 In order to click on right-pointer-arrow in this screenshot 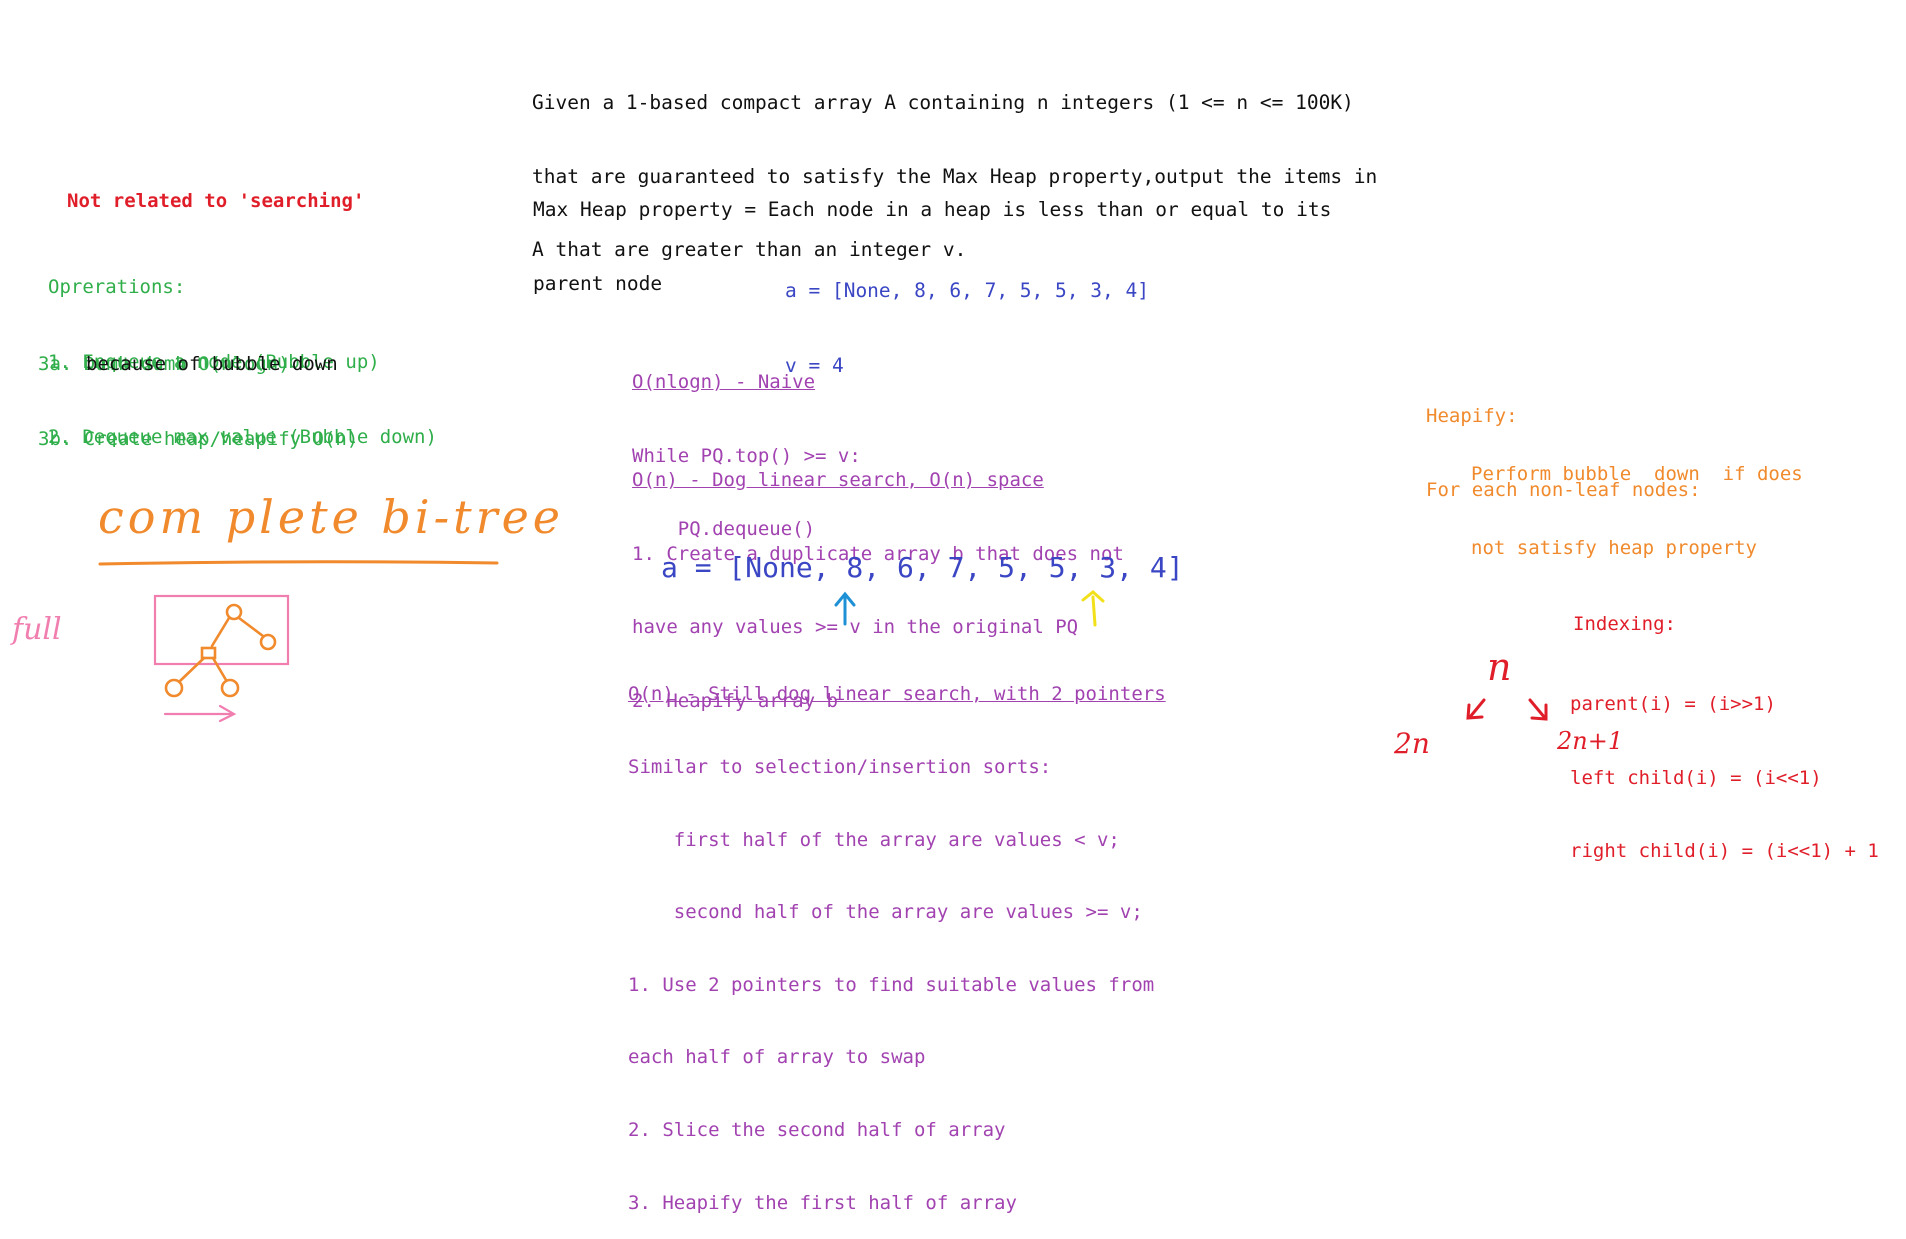, I will do `click(1093, 608)`.